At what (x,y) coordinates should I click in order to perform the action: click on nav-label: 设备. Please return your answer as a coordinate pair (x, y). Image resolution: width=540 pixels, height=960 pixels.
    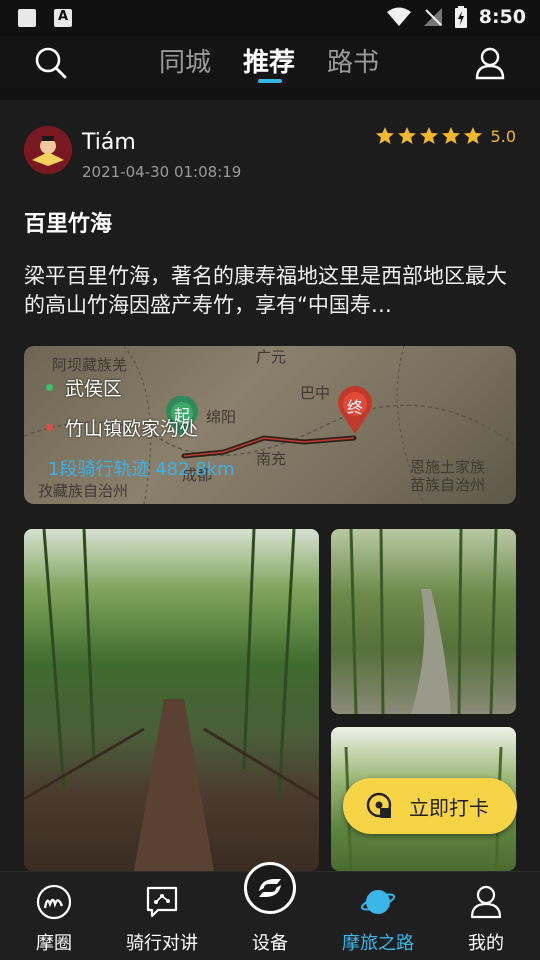
    Looking at the image, I should click on (270, 943).